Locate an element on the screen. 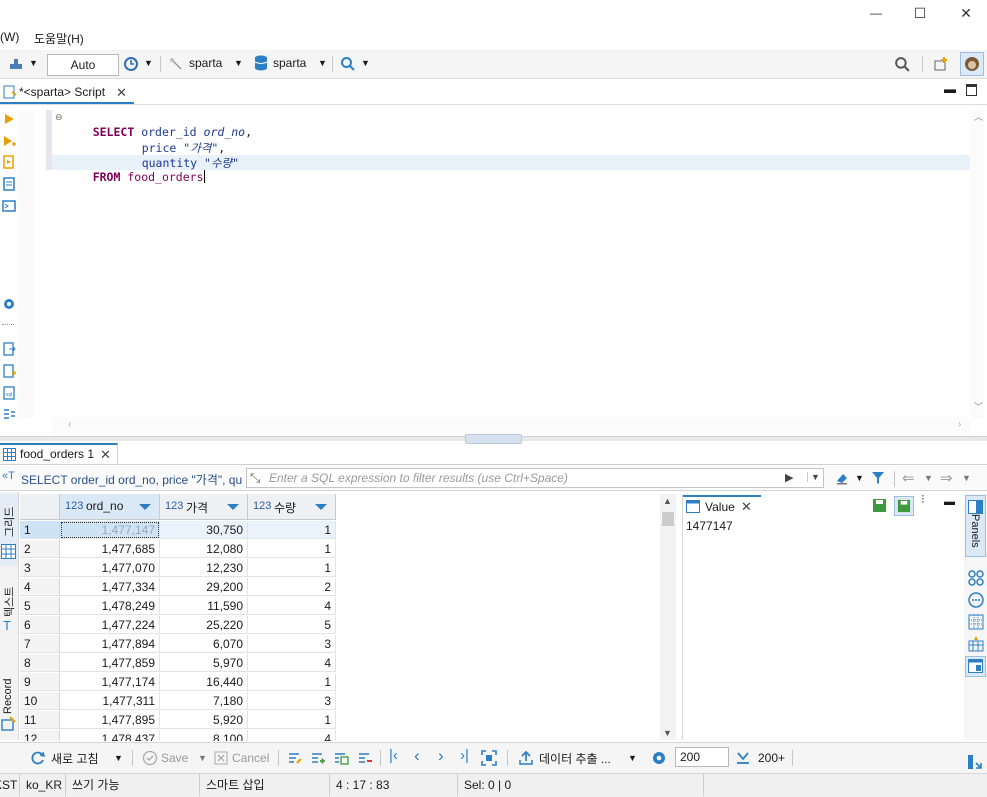  sql-file-icon: sql is located at coordinates (9, 393).